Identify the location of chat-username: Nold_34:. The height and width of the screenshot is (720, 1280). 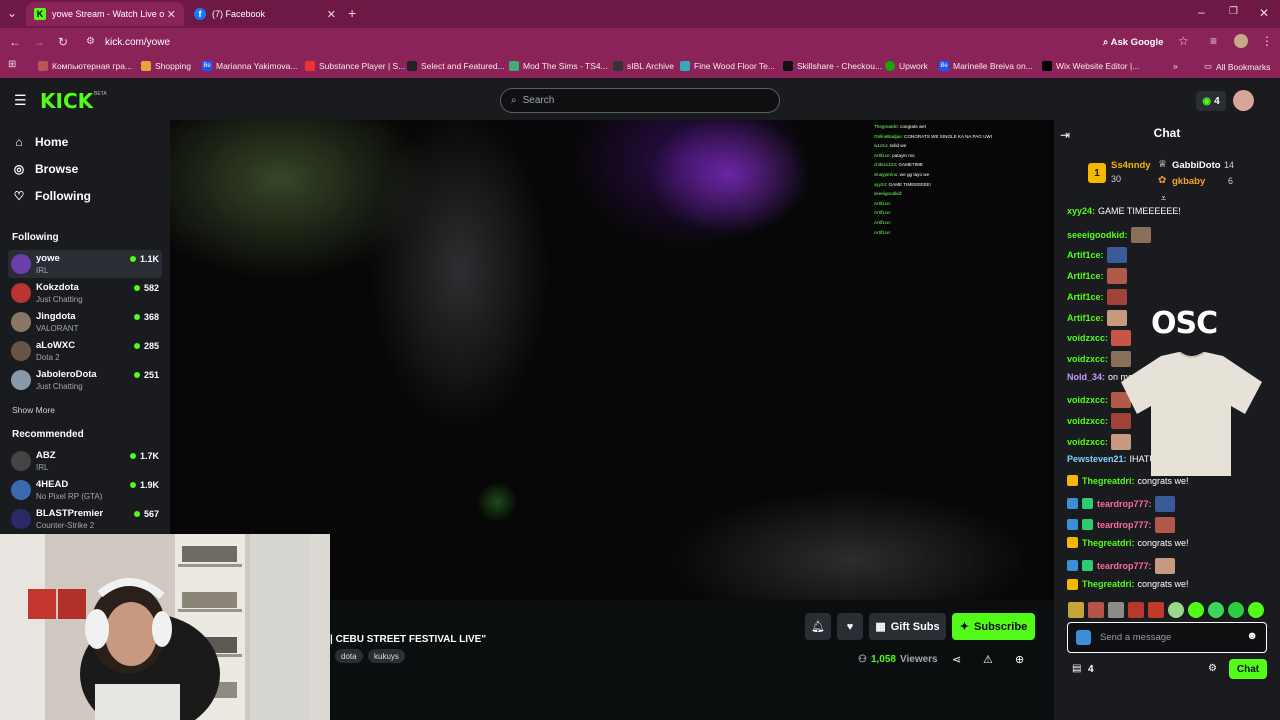
(1086, 377).